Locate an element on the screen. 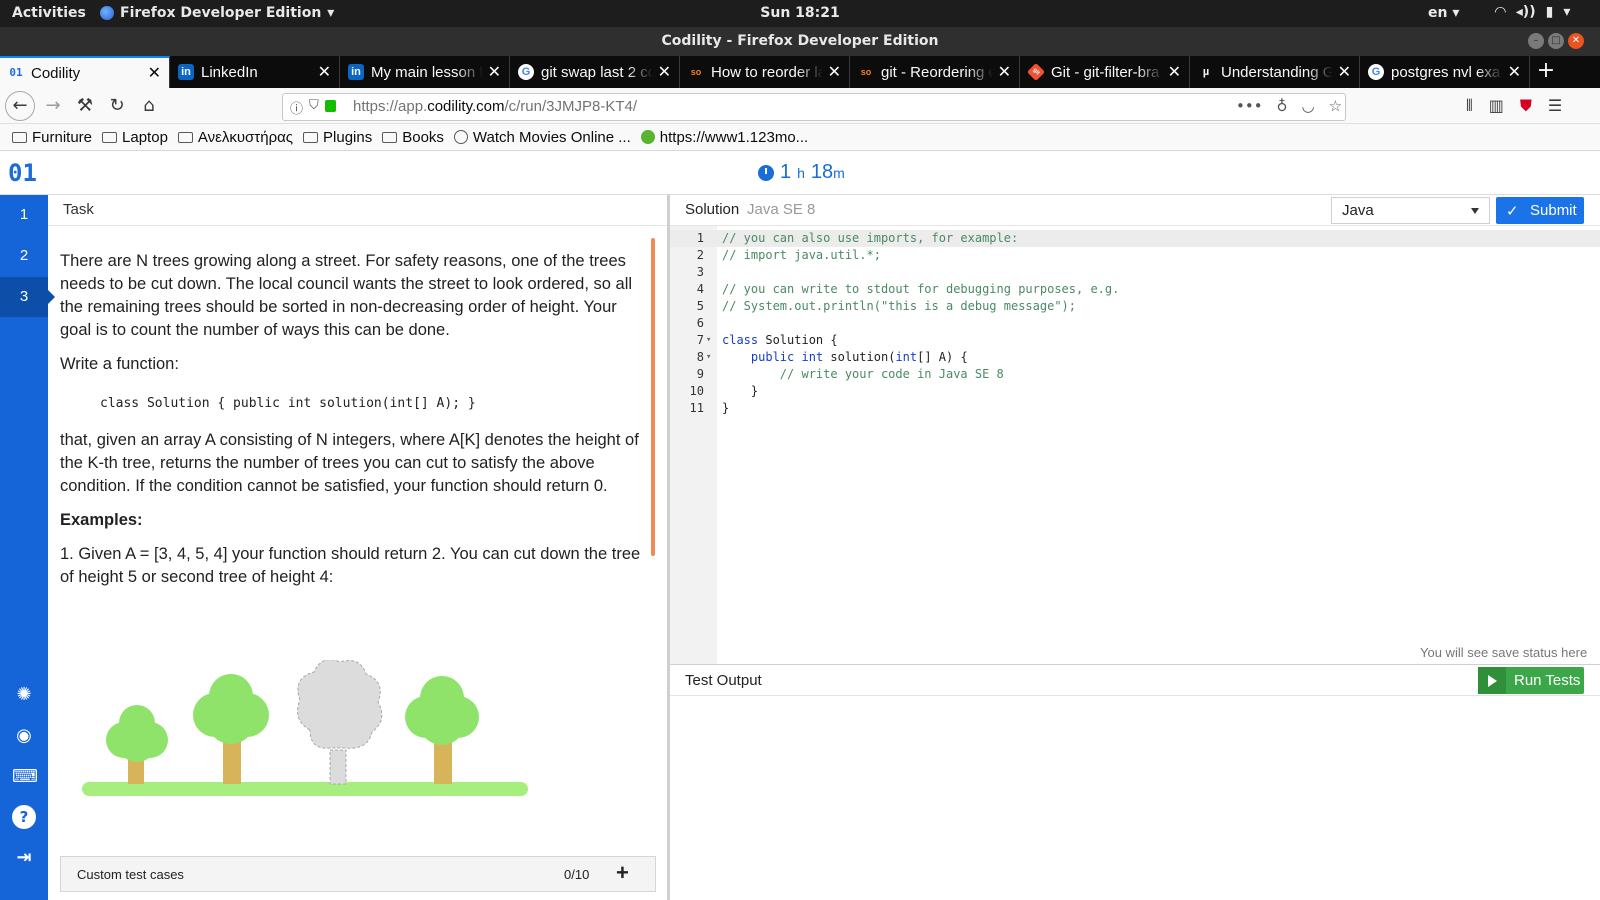  tab-stackoverflow-reorder: so How to reorder la ✕ is located at coordinates (765, 72).